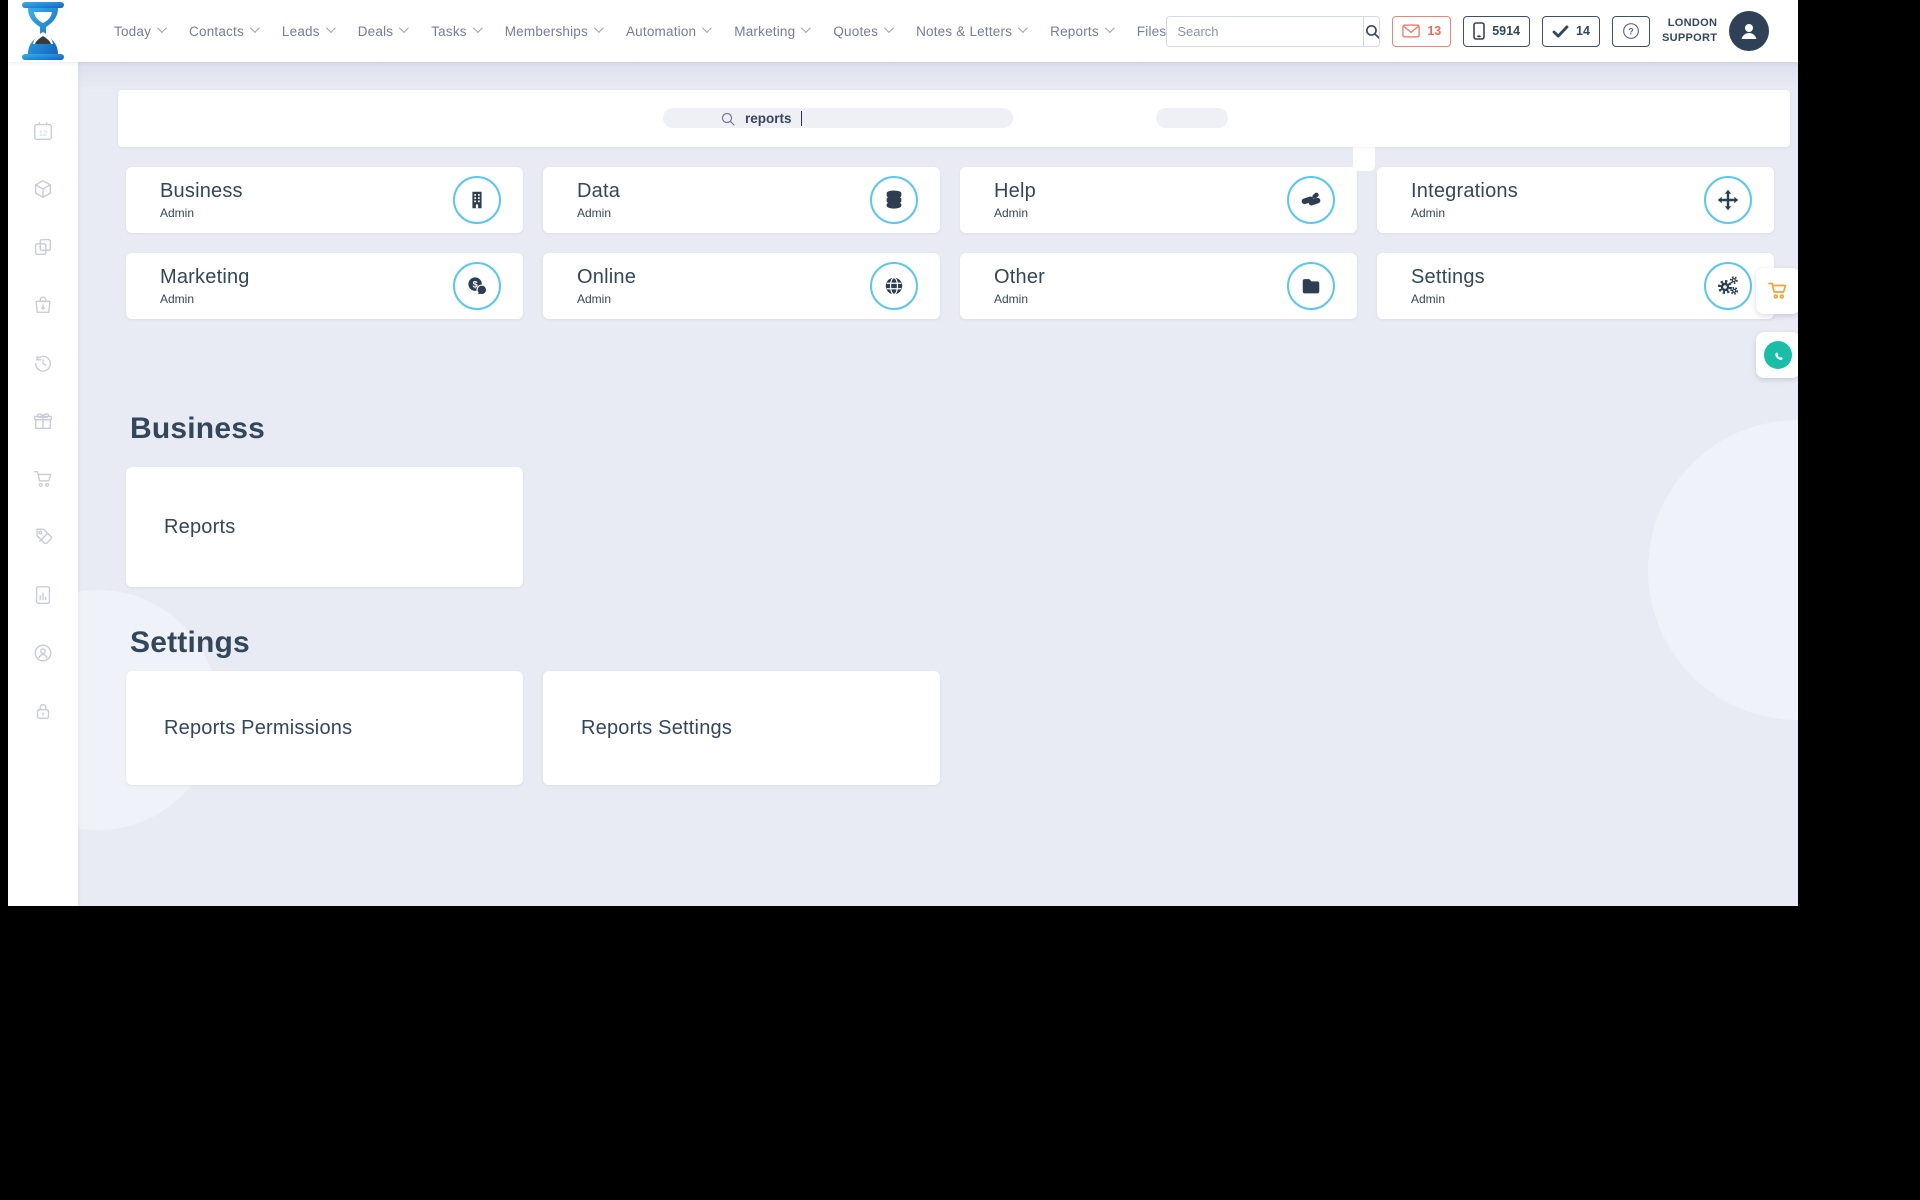  I want to click on arrows-move-icon, so click(1728, 200).